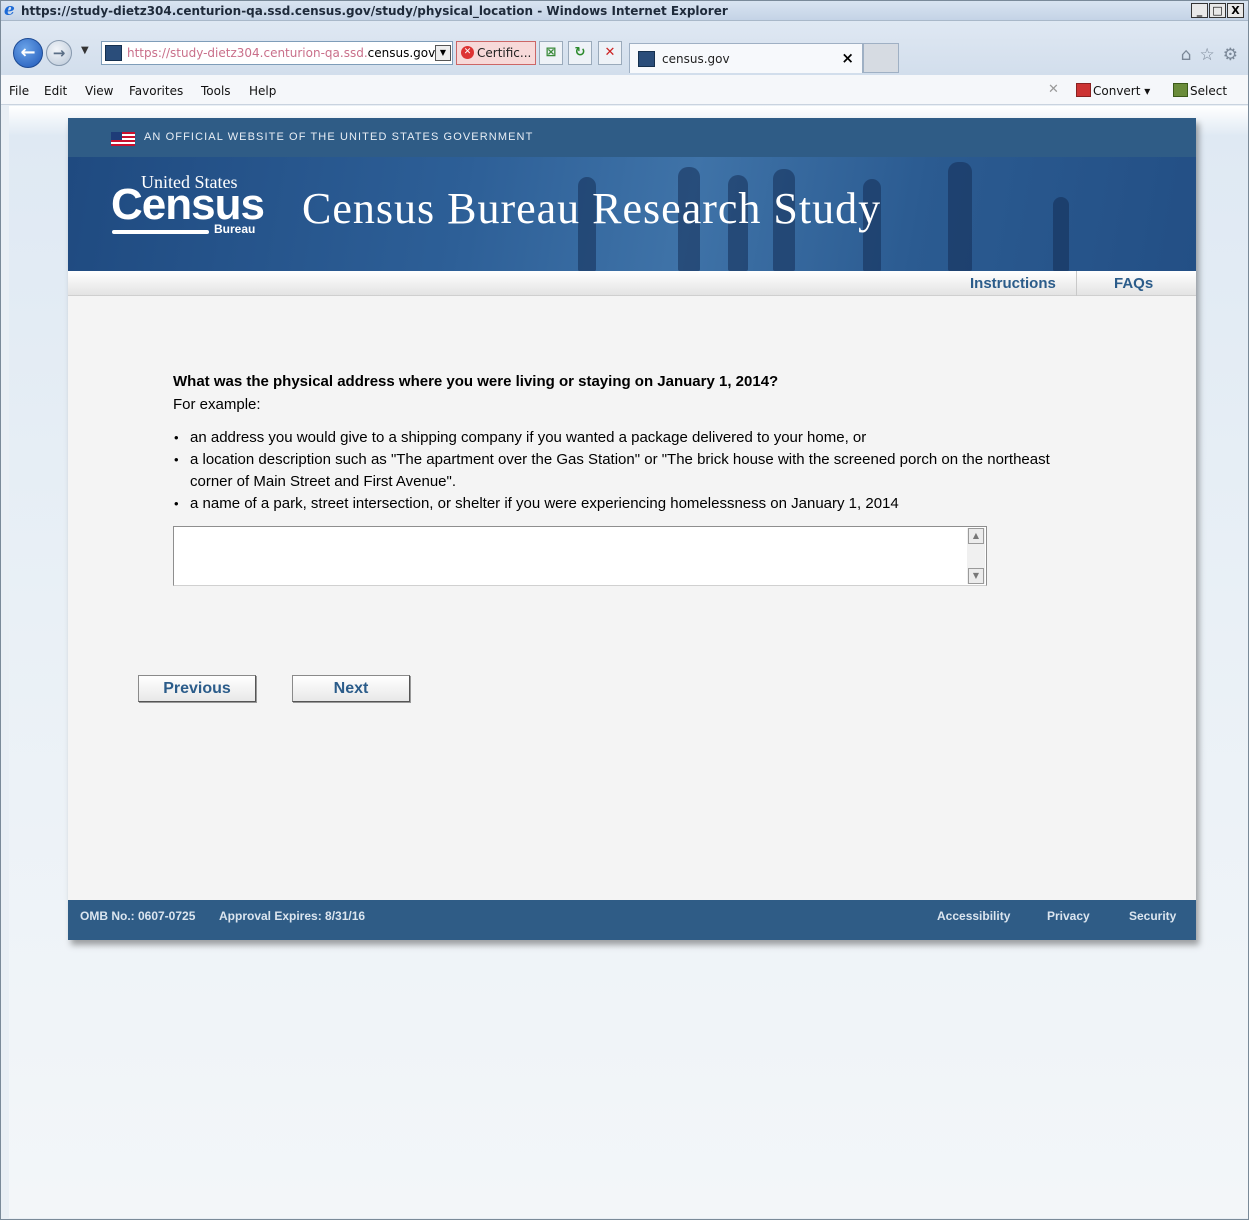  Describe the element at coordinates (1200, 90) in the screenshot. I see `select-button: Select` at that location.